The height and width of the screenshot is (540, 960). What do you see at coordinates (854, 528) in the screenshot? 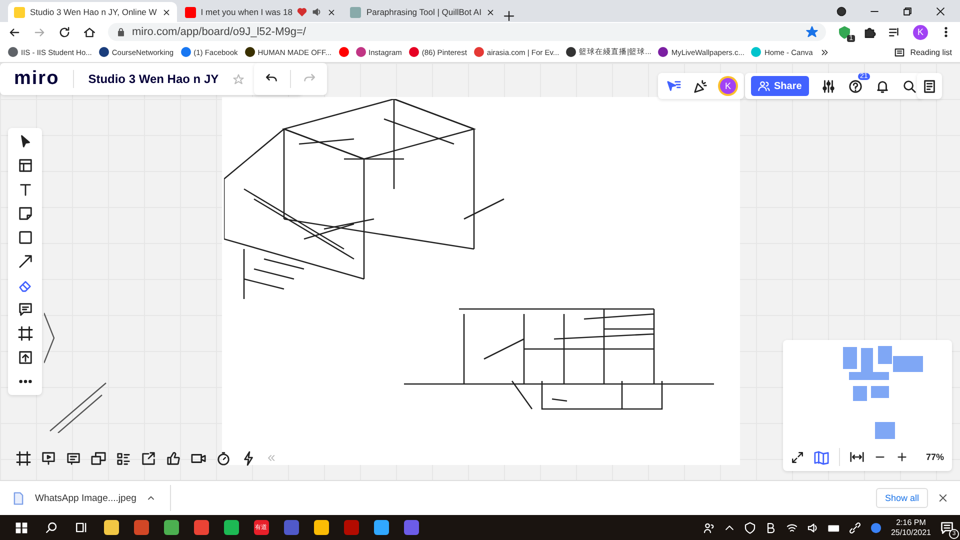
I see `link-icon` at bounding box center [854, 528].